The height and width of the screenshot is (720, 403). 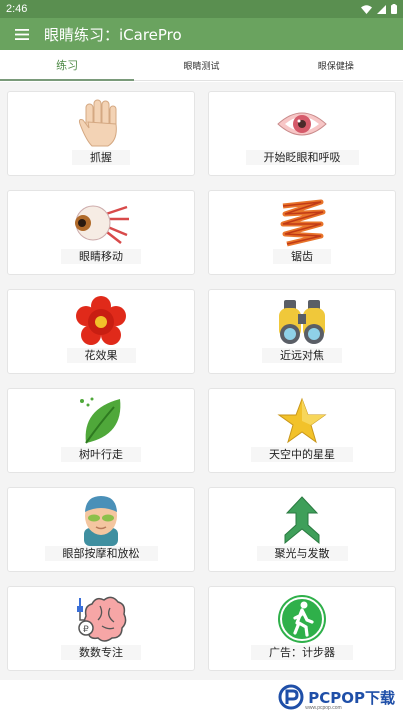 What do you see at coordinates (101, 520) in the screenshot?
I see `face-mask-icon` at bounding box center [101, 520].